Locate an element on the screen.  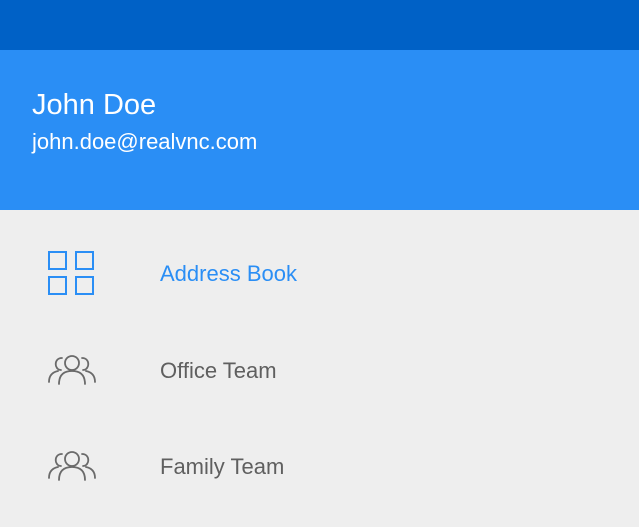
menu-item-label: Family Team is located at coordinates (222, 466).